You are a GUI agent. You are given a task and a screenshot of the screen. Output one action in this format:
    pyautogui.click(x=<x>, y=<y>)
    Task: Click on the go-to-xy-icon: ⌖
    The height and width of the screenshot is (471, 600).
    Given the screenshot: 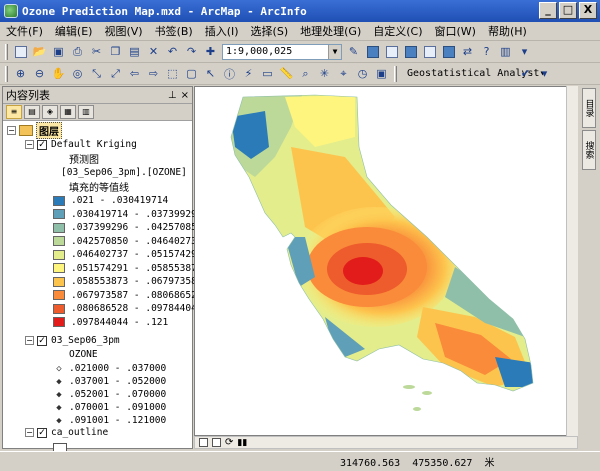 What is the action you would take?
    pyautogui.click(x=343, y=73)
    